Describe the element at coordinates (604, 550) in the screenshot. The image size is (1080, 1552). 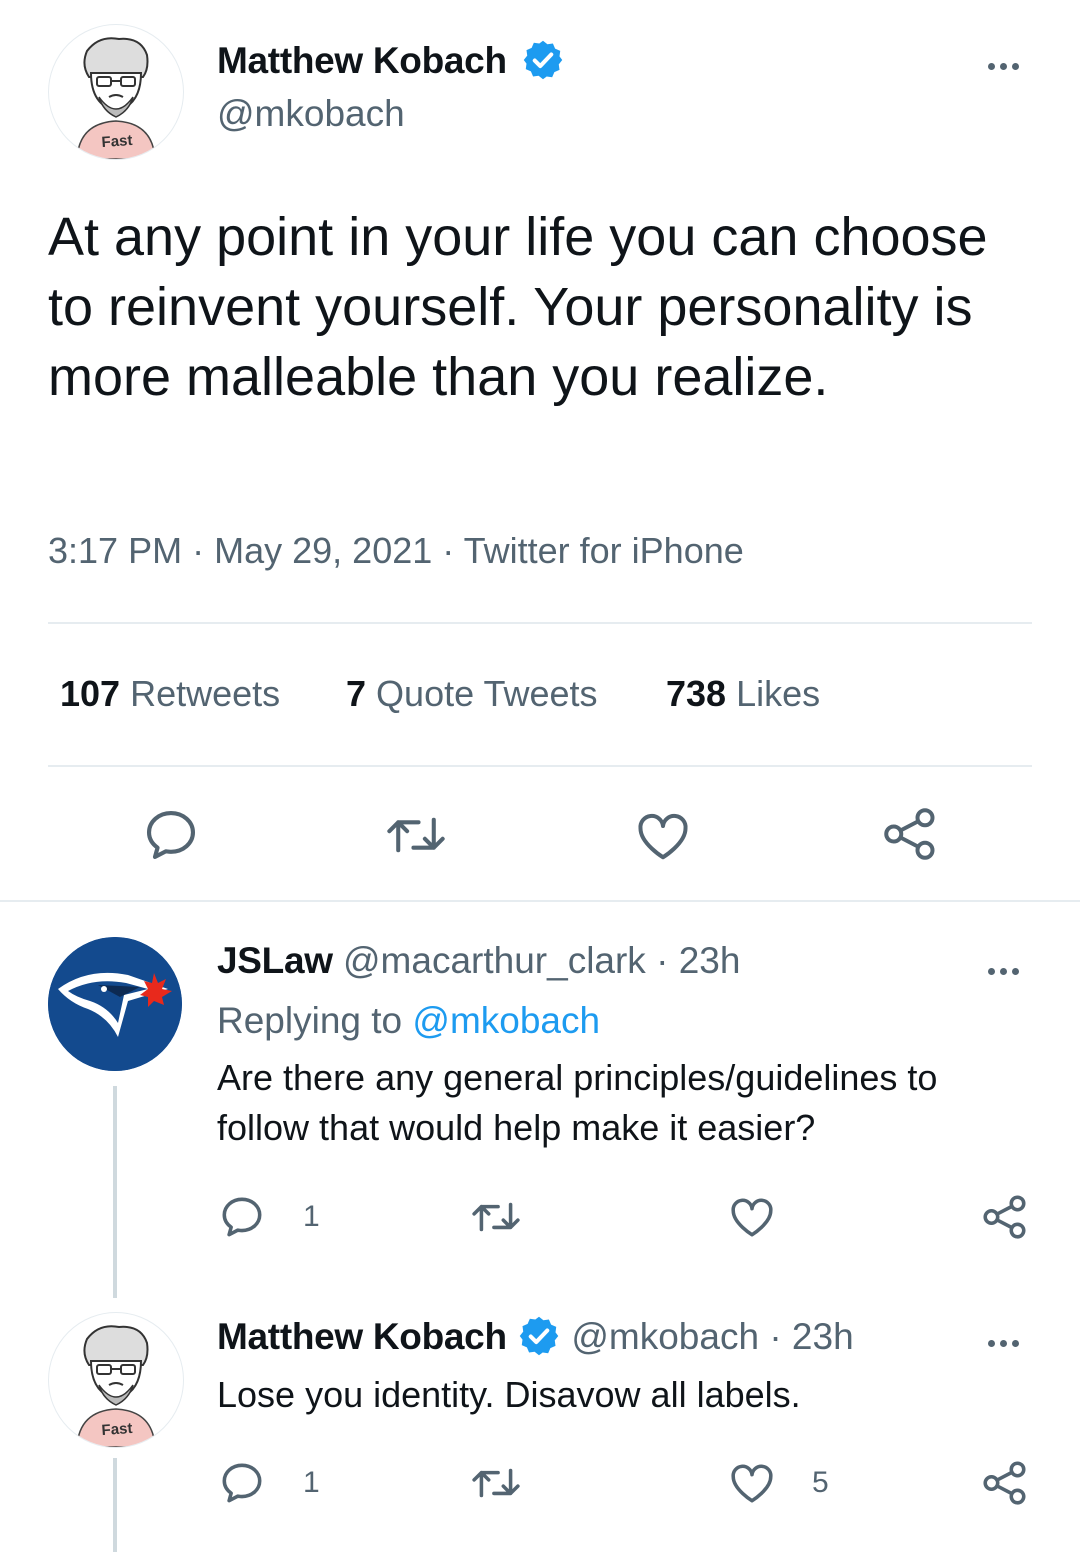
I see `tweet-source: Twitter for iPhone` at that location.